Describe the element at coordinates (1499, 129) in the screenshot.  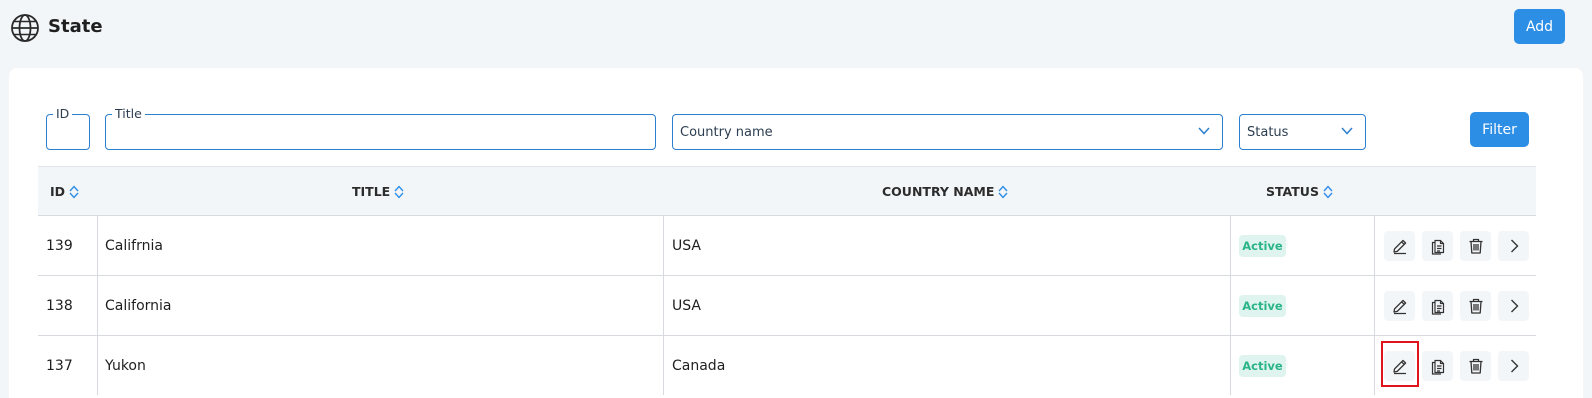
I see `filter-button: Filter` at that location.